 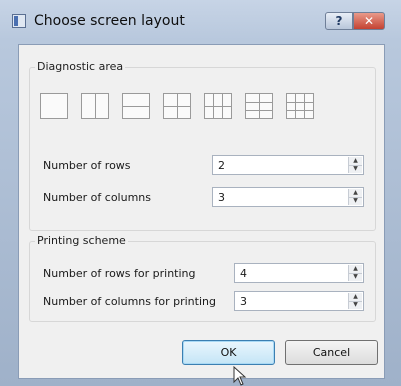 I want to click on layout-1x2-icon, so click(x=95, y=106).